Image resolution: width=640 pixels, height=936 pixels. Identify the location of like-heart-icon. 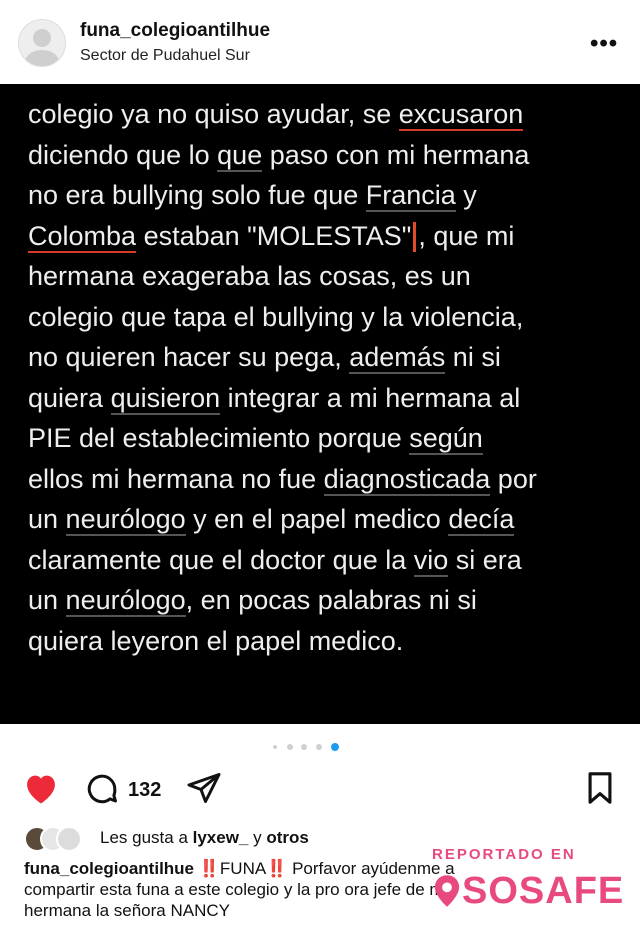
(41, 790).